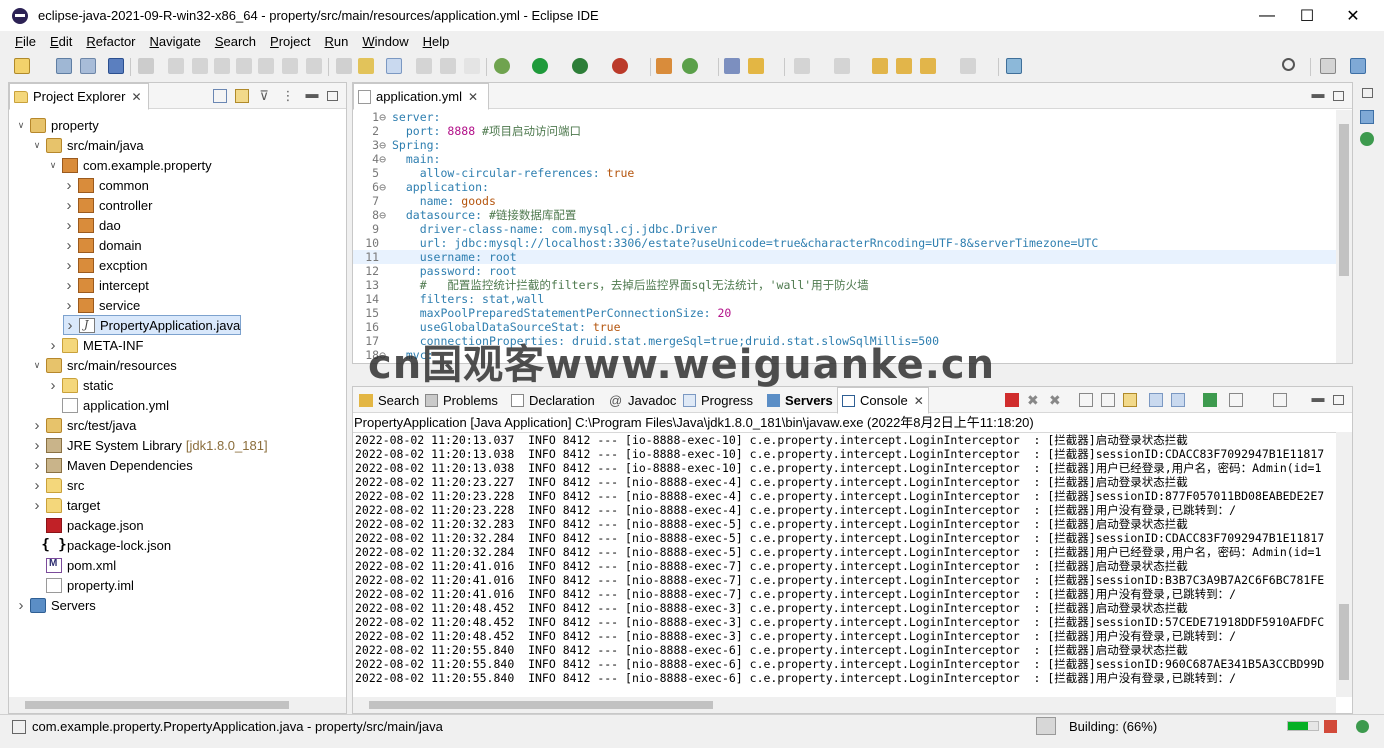 Image resolution: width=1384 pixels, height=748 pixels. What do you see at coordinates (176, 66) in the screenshot?
I see `resume-icon` at bounding box center [176, 66].